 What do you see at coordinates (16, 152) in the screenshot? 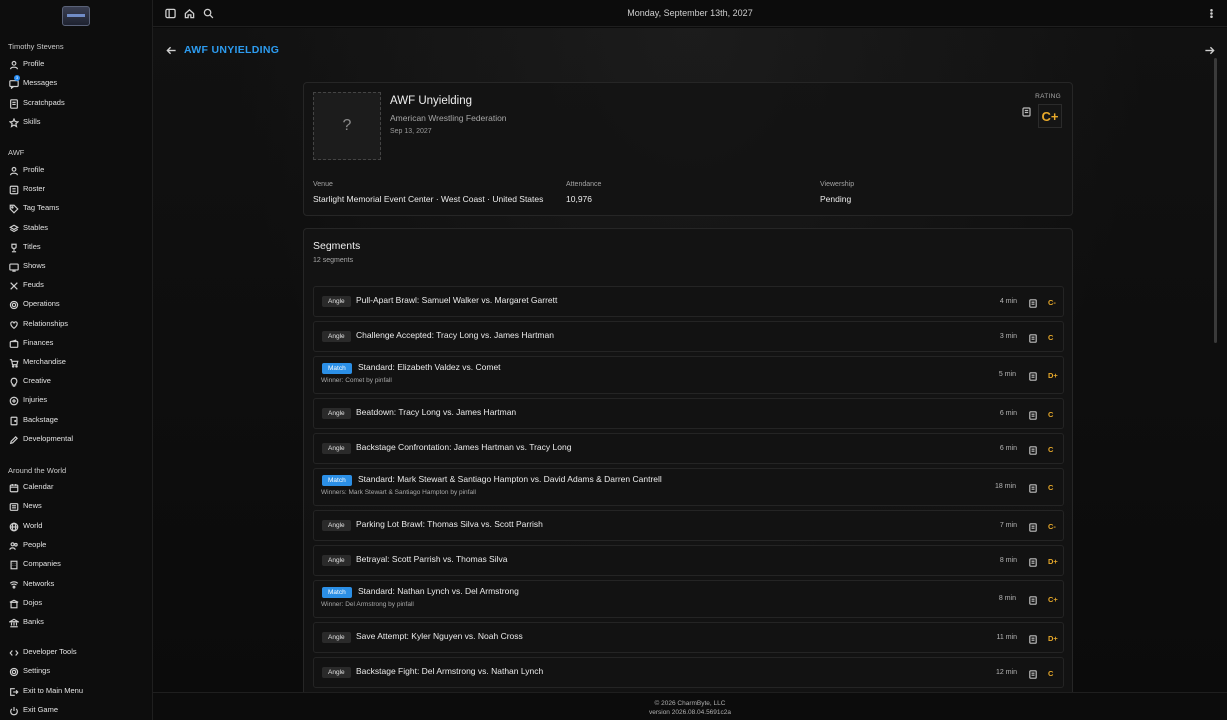
I see `sidebar-section-org: AWF` at bounding box center [16, 152].